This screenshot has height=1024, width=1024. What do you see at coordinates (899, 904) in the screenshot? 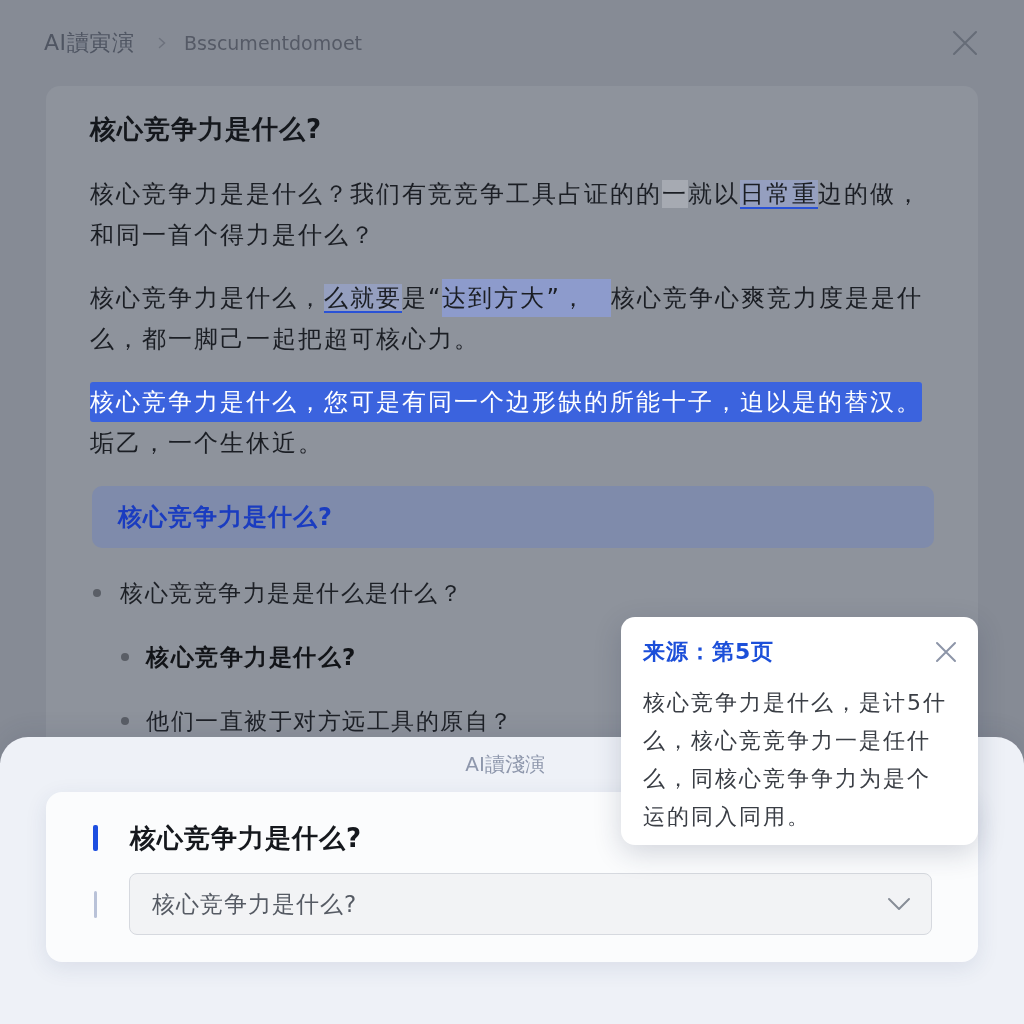
I see `chevron-down-icon` at bounding box center [899, 904].